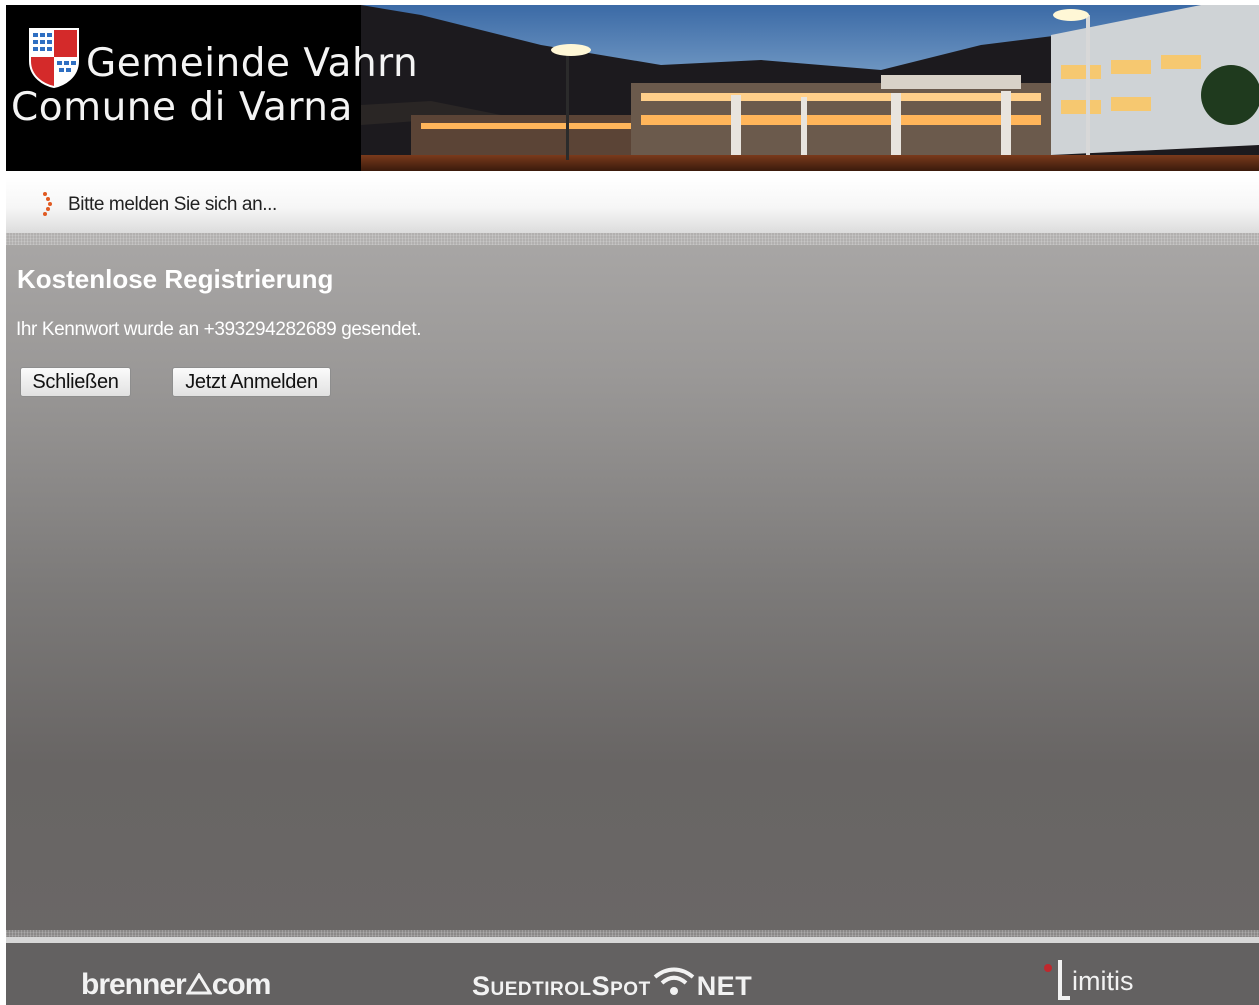 This screenshot has height=1005, width=1259. I want to click on suedtirolspot-logo: SuedtirolSpot NET, so click(612, 983).